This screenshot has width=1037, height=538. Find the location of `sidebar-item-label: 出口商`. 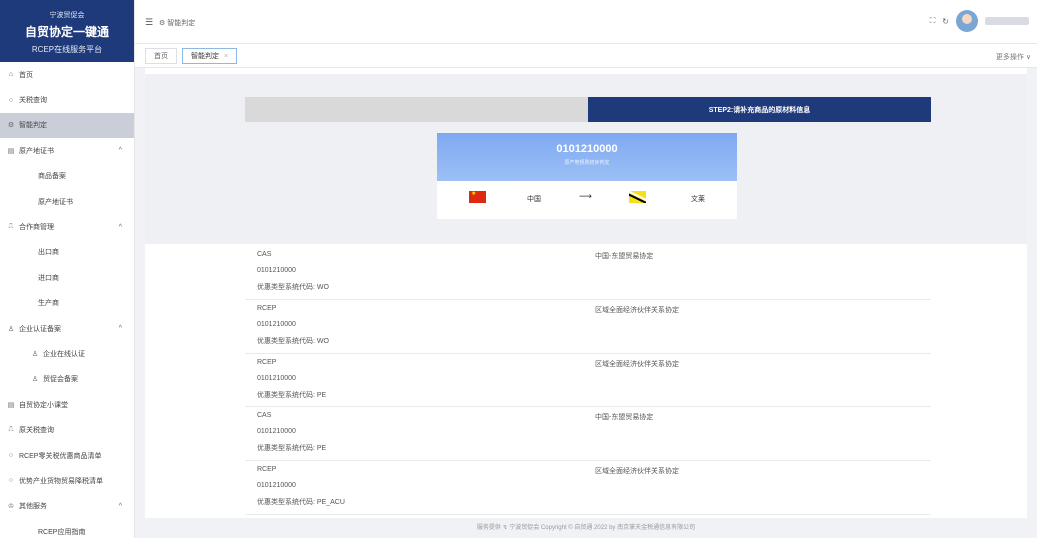

sidebar-item-label: 出口商 is located at coordinates (48, 253).